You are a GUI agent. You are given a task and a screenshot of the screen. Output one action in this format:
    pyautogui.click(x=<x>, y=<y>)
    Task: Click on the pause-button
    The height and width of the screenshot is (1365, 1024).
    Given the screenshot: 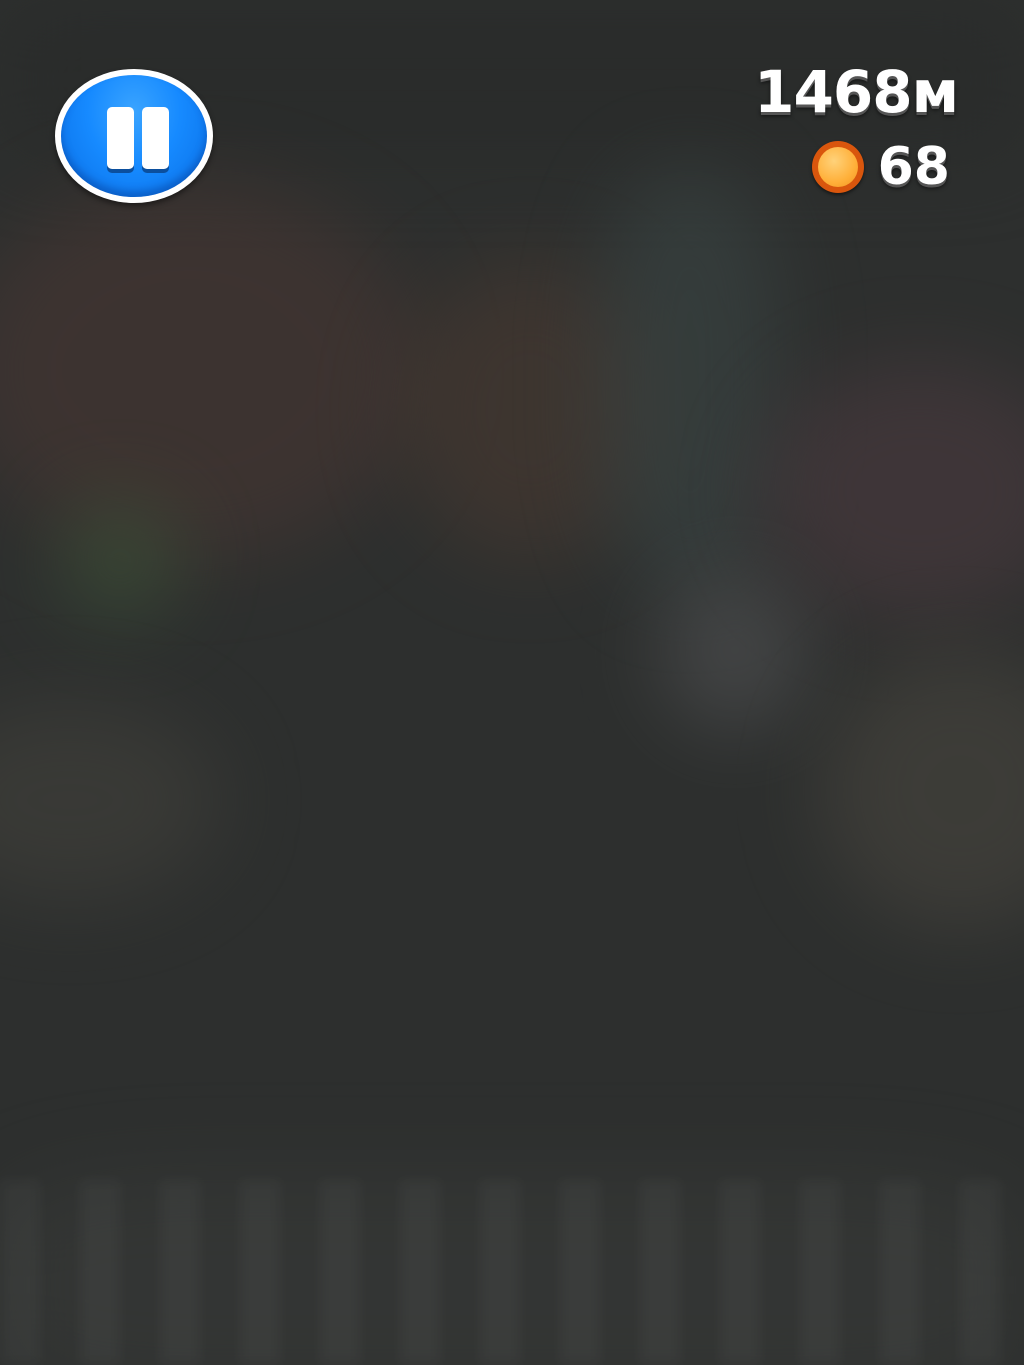 What is the action you would take?
    pyautogui.click(x=134, y=136)
    